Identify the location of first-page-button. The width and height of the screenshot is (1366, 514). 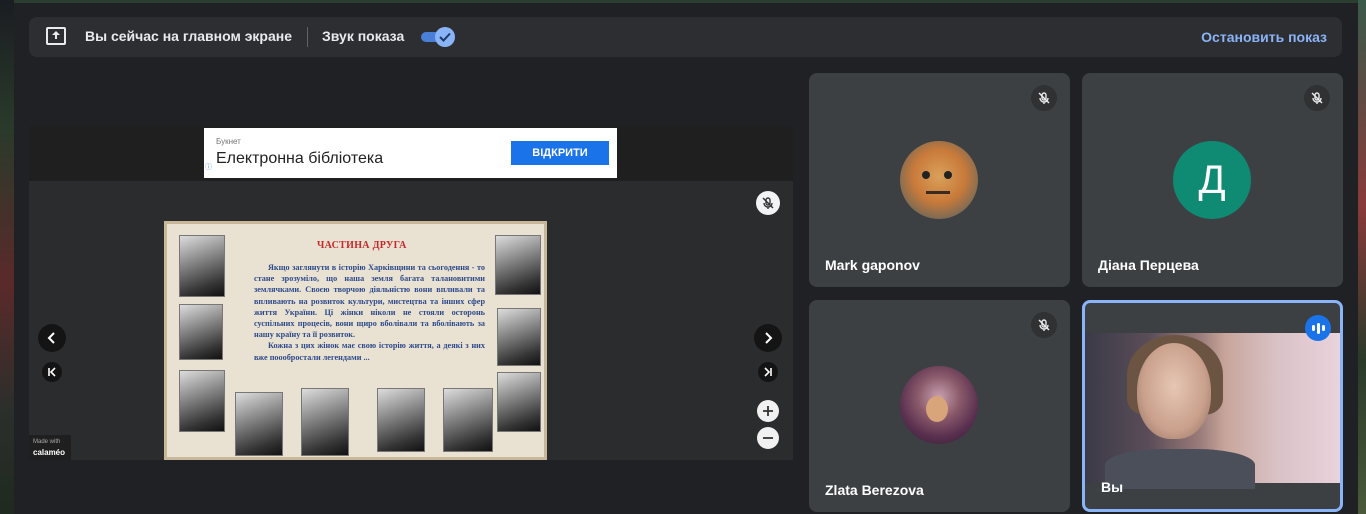
(52, 372).